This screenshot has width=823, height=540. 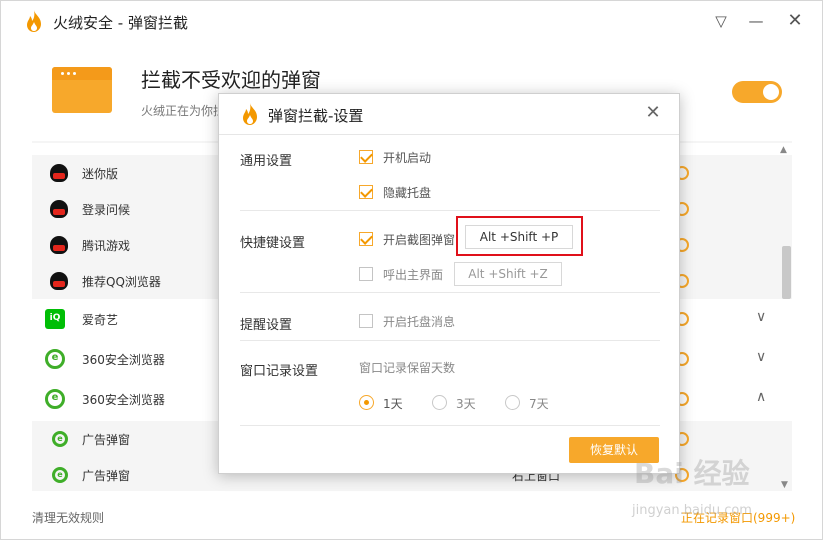 What do you see at coordinates (512, 402) in the screenshot?
I see `retention-7day-radio` at bounding box center [512, 402].